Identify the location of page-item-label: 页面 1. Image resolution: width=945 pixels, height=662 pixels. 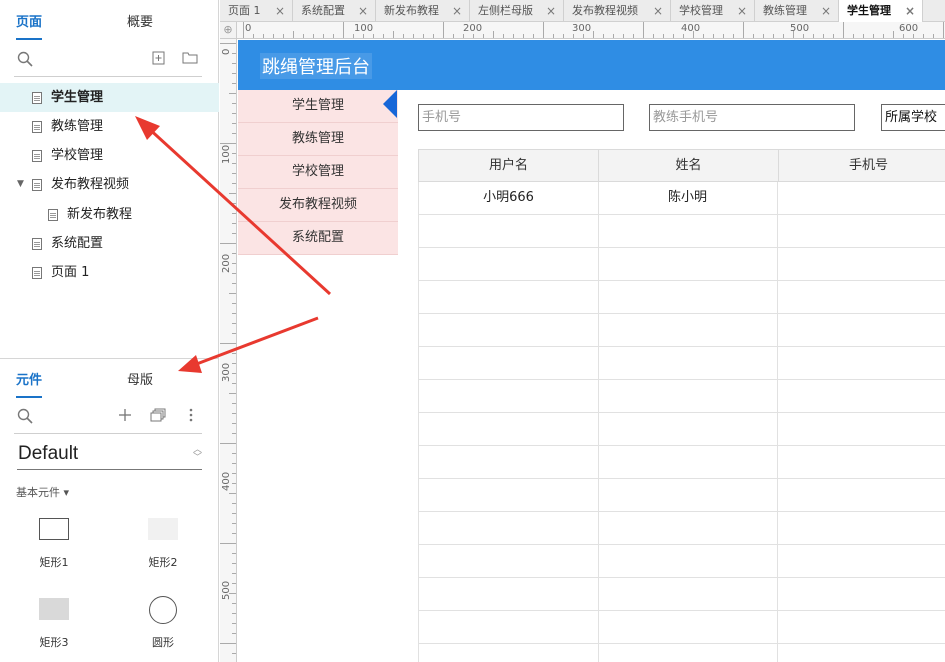
(70, 272).